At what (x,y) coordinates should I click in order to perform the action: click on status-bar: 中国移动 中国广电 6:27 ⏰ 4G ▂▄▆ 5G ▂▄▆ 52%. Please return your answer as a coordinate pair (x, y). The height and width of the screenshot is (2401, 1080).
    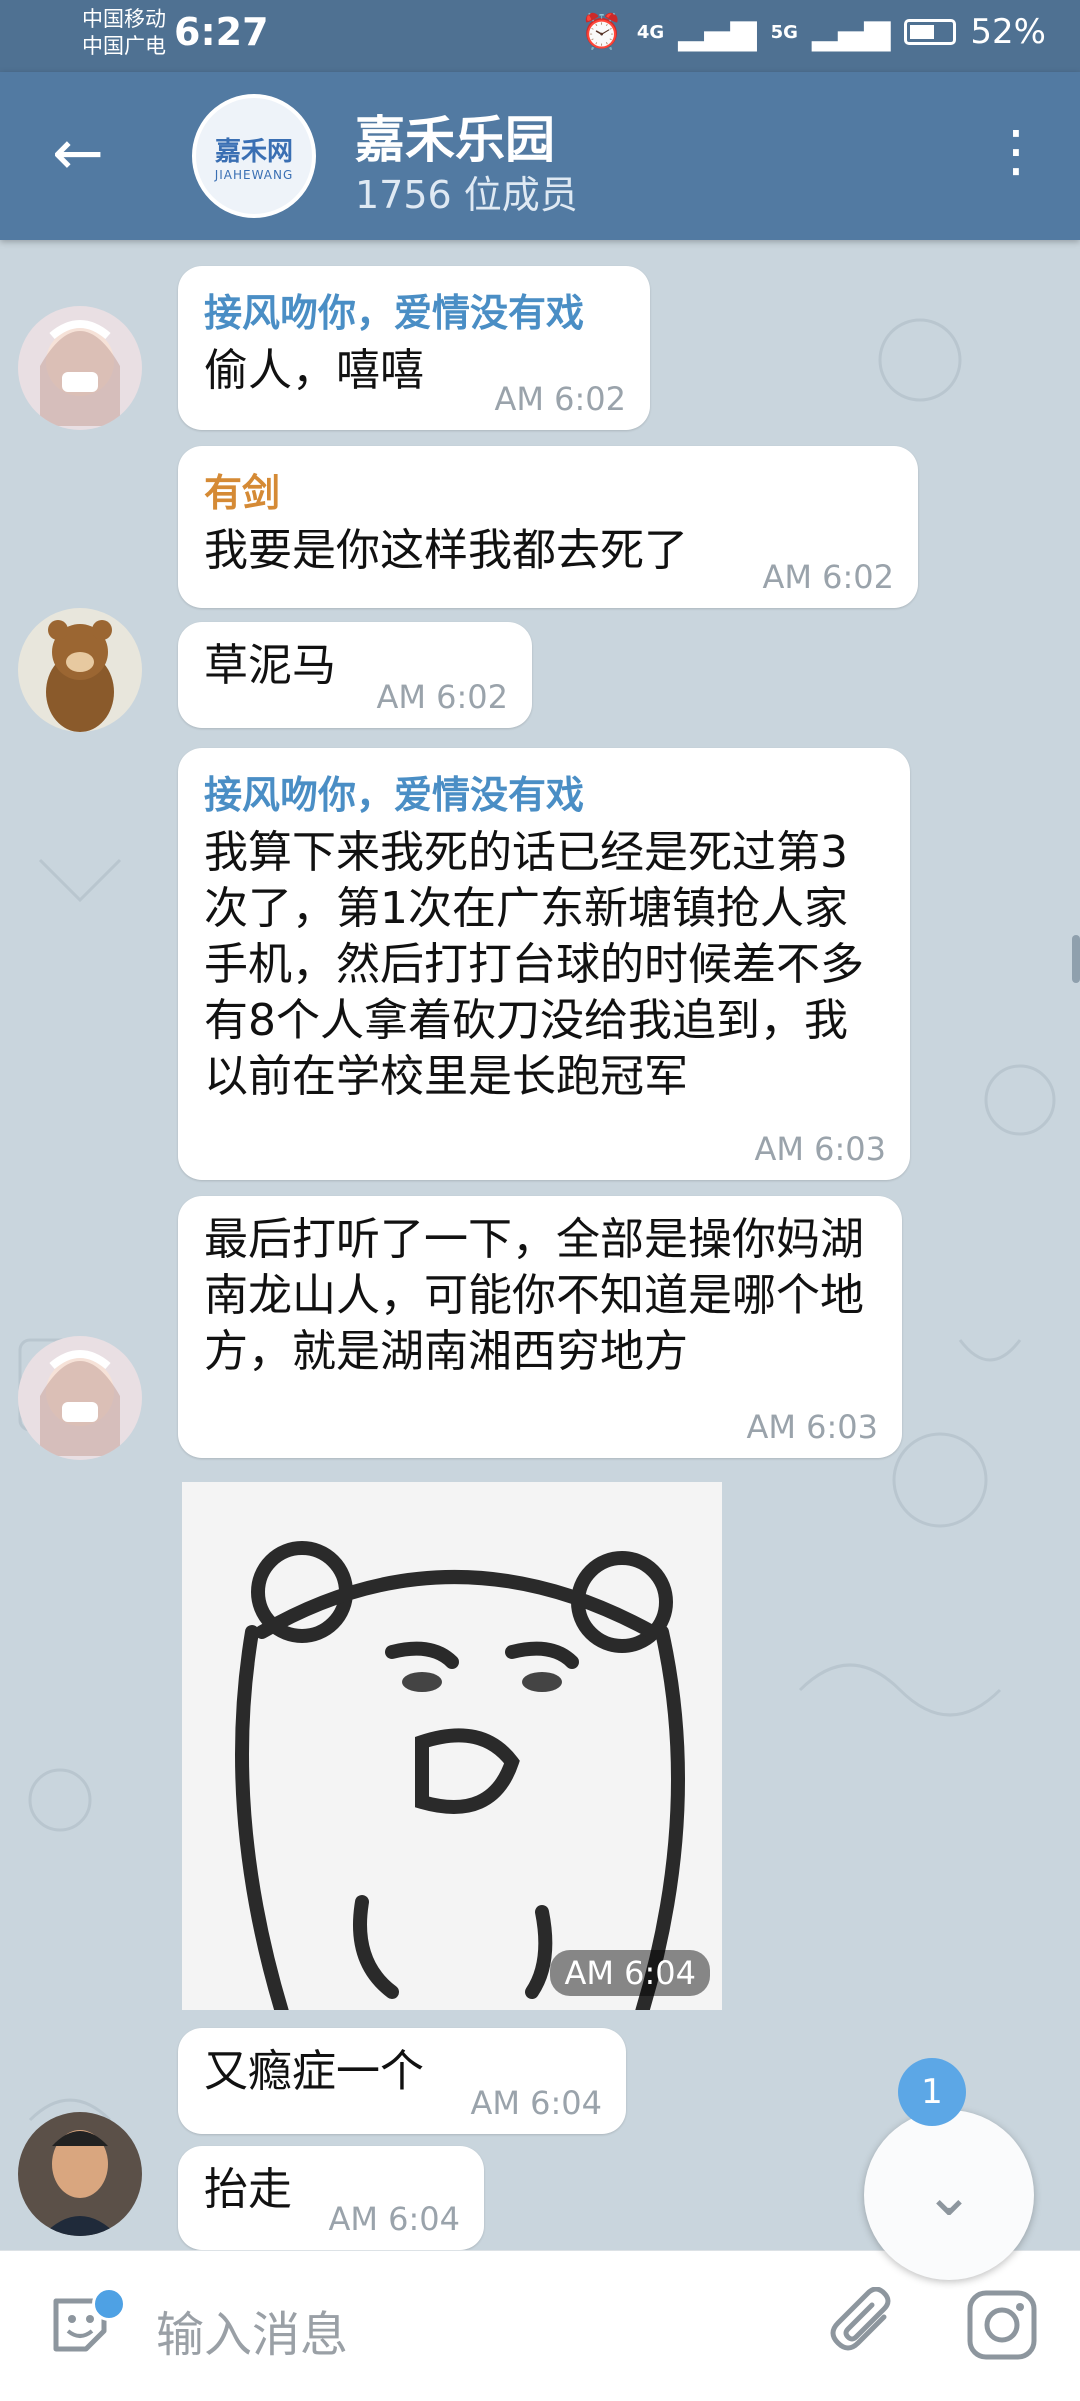
    Looking at the image, I should click on (540, 36).